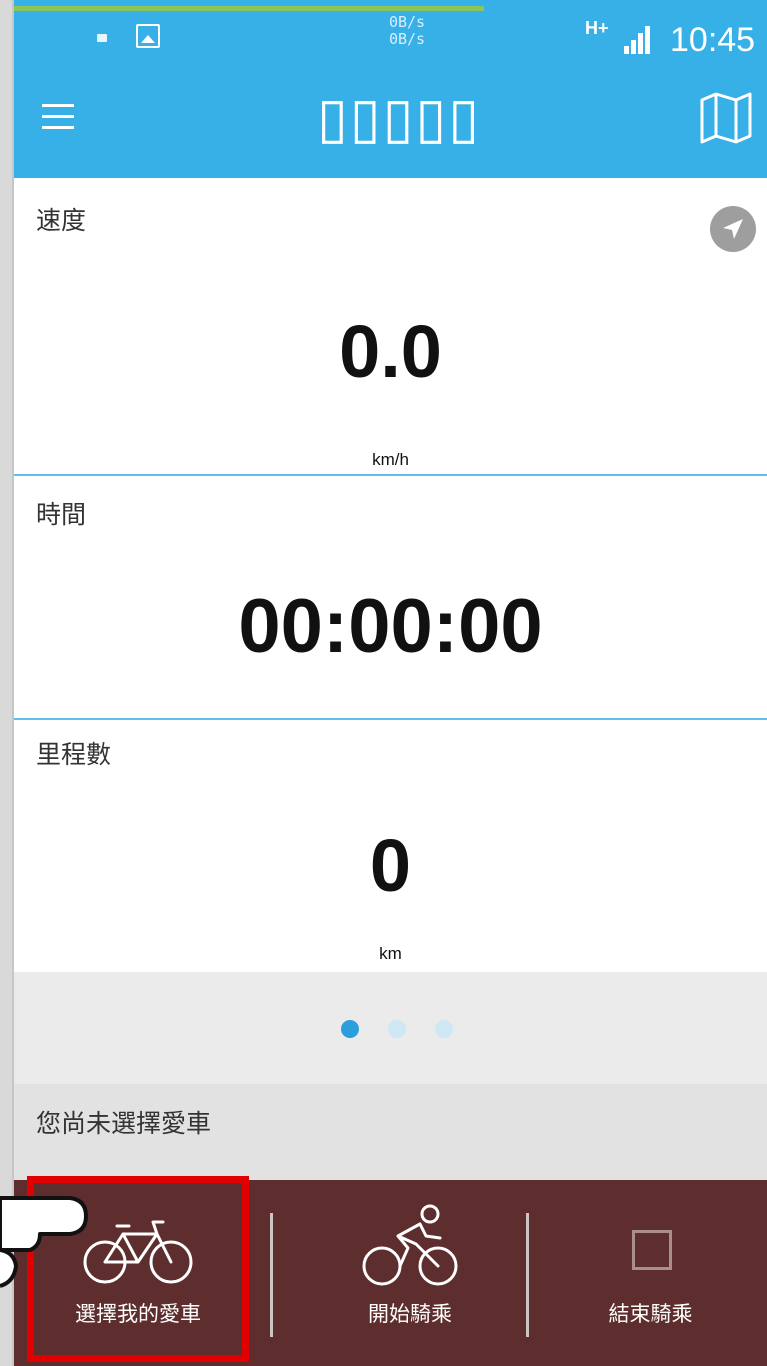 This screenshot has height=1366, width=767. What do you see at coordinates (410, 1314) in the screenshot?
I see `start-ride-label: 開始騎乘` at bounding box center [410, 1314].